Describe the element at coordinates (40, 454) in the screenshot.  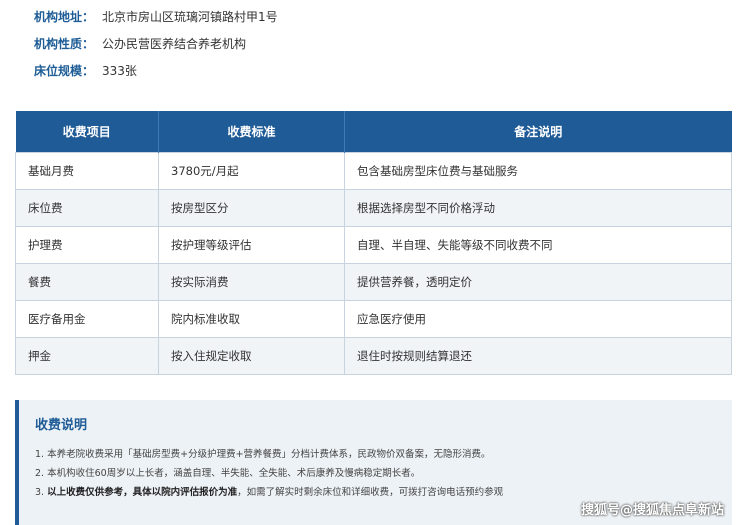
I see `note-number: 1.` at that location.